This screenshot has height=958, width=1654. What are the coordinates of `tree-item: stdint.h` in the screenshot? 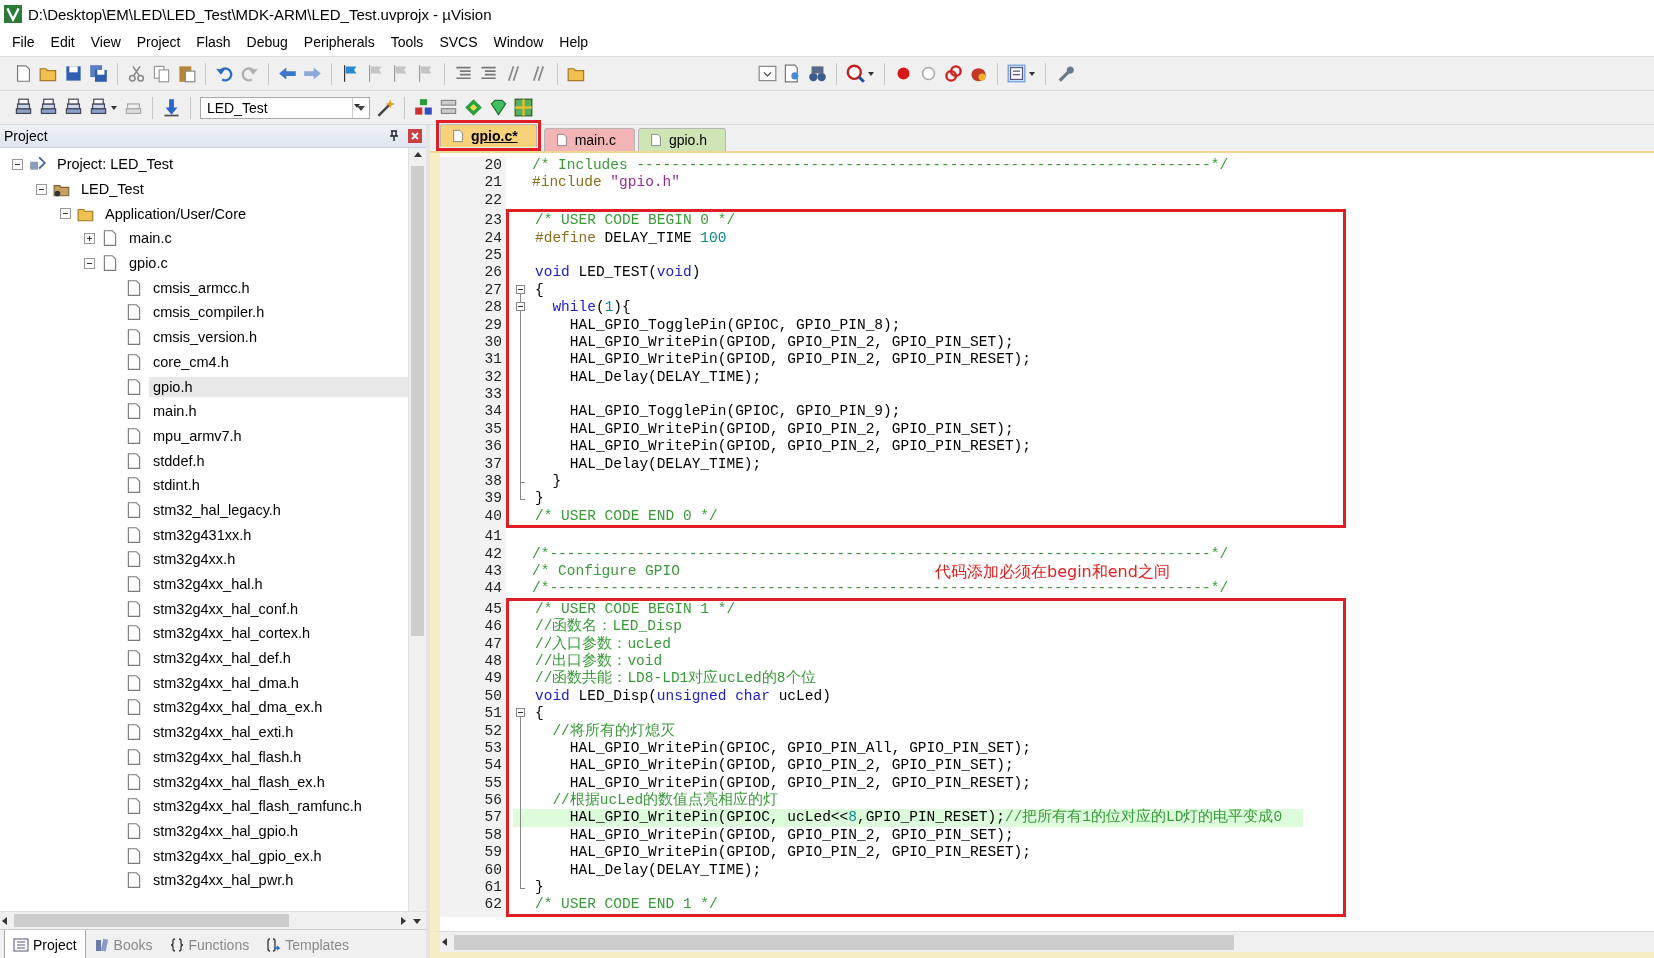 It's located at (176, 485).